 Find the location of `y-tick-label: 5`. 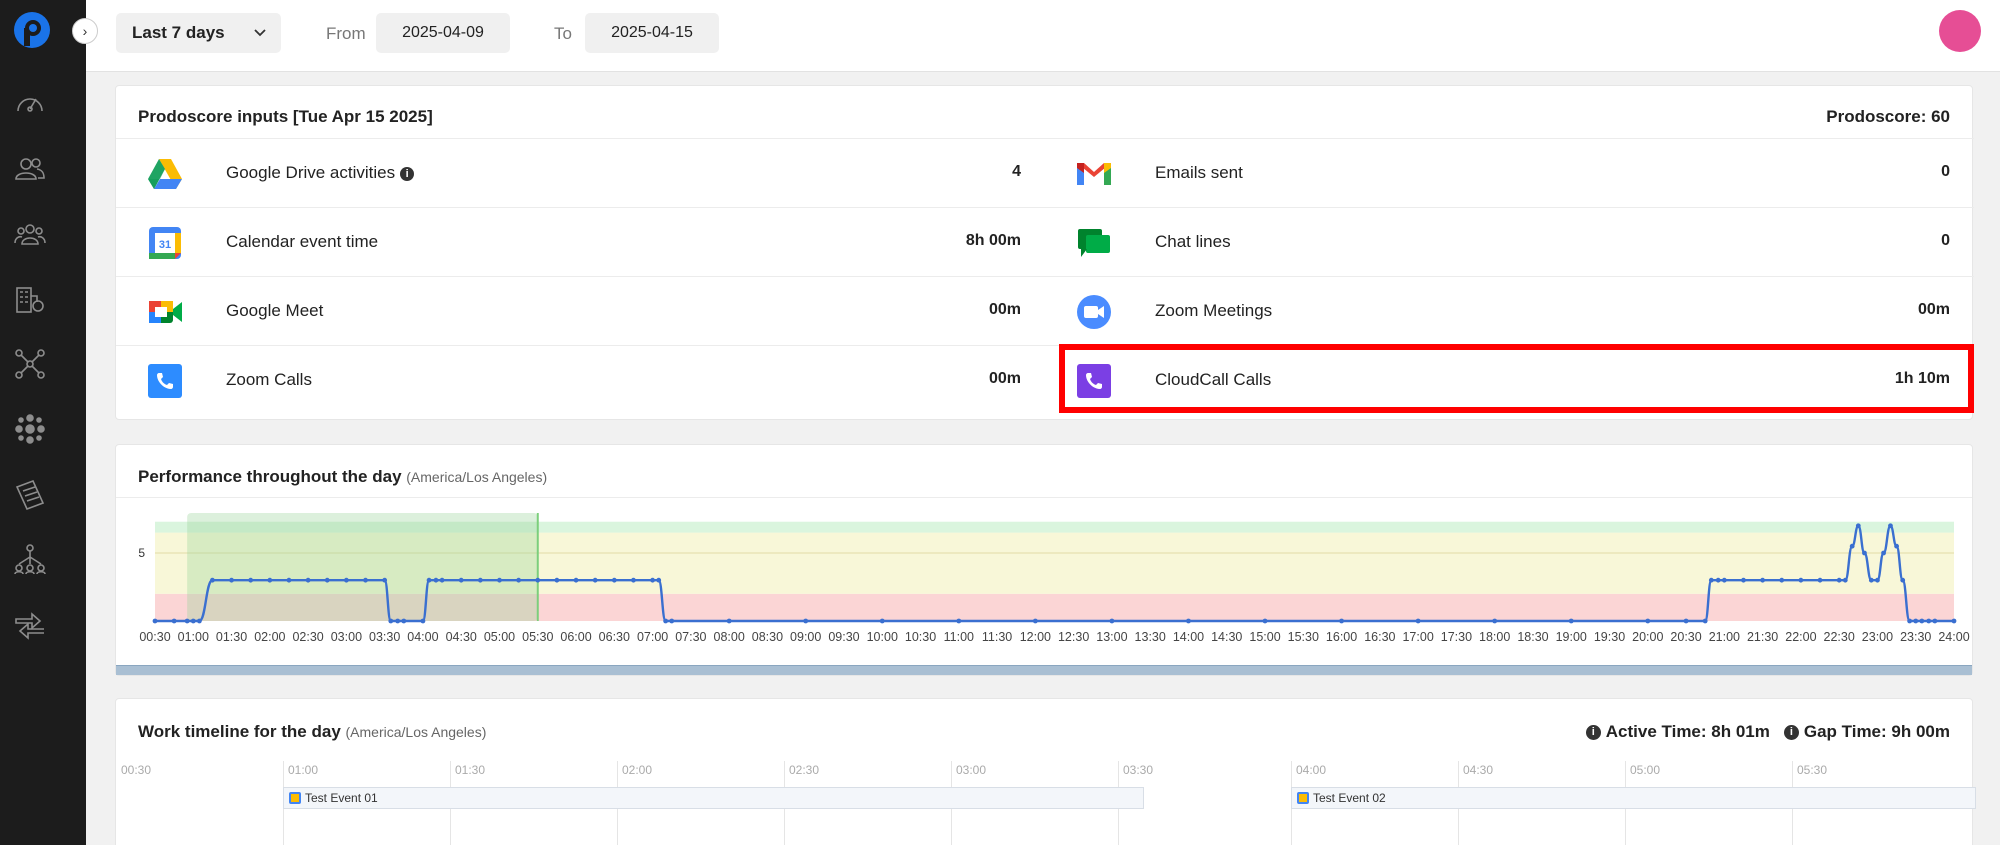

y-tick-label: 5 is located at coordinates (141, 553).